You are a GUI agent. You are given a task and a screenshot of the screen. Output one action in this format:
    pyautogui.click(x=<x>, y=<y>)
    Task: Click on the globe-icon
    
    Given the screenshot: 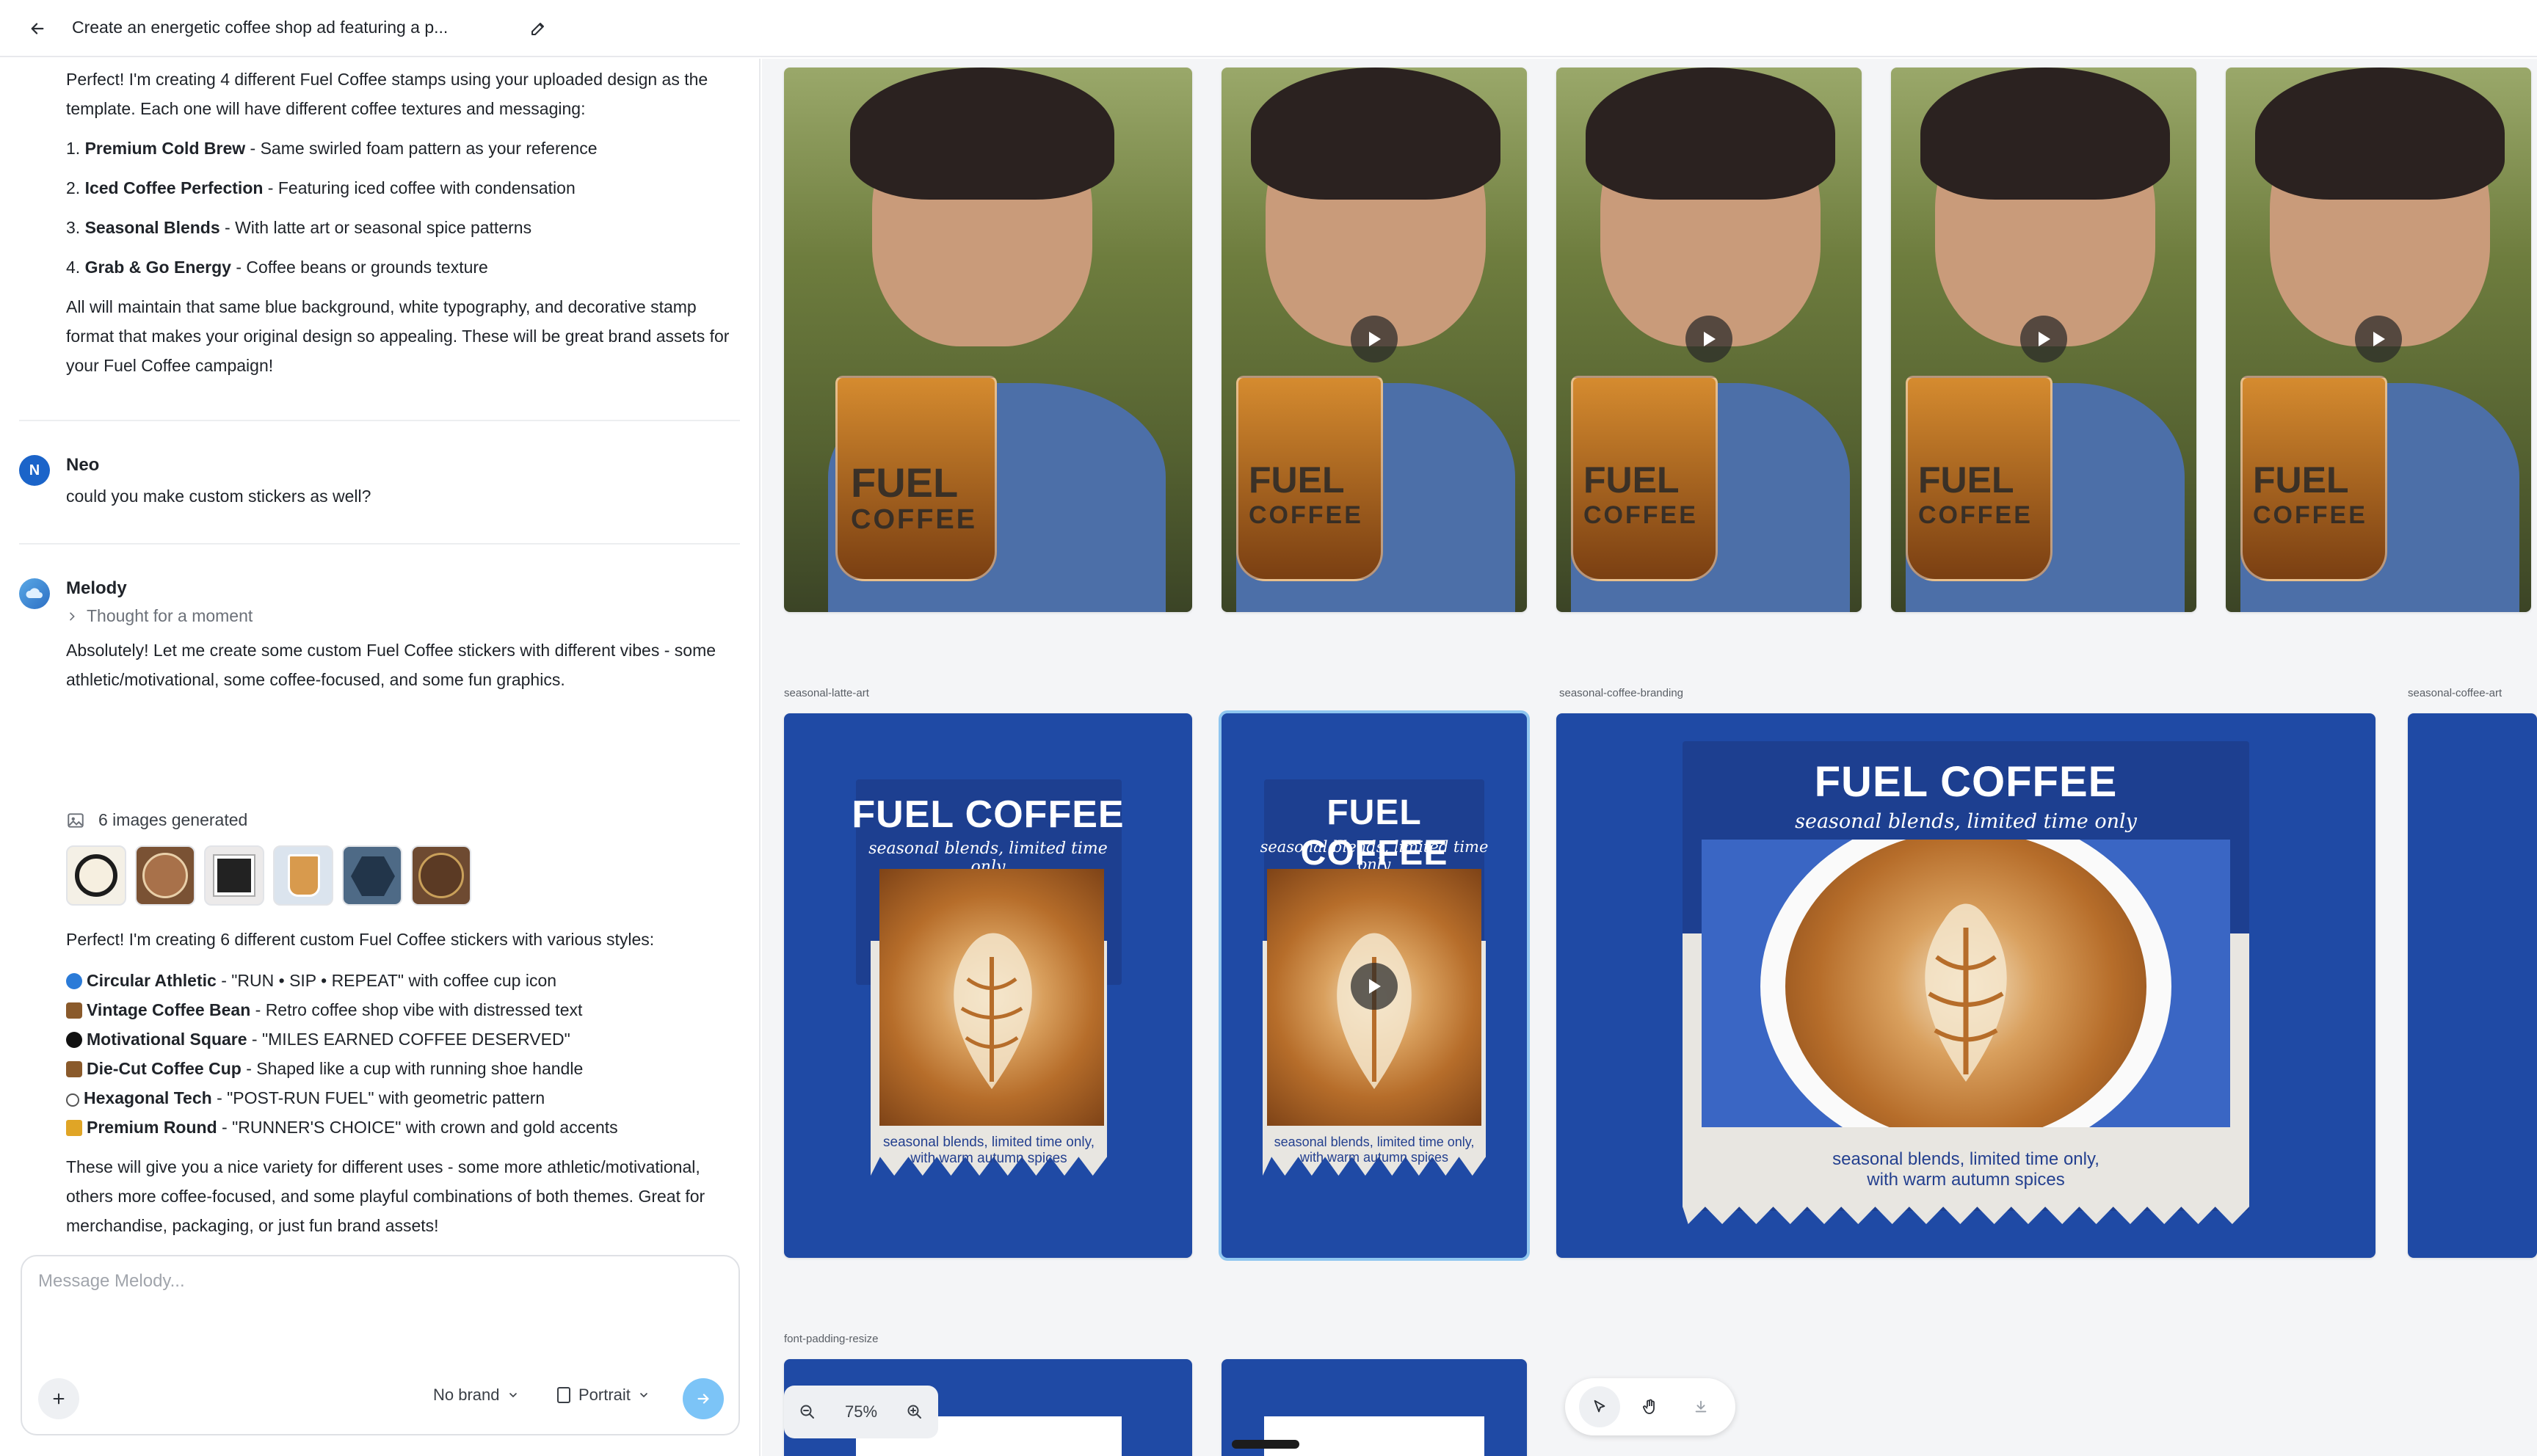 What is the action you would take?
    pyautogui.click(x=74, y=981)
    